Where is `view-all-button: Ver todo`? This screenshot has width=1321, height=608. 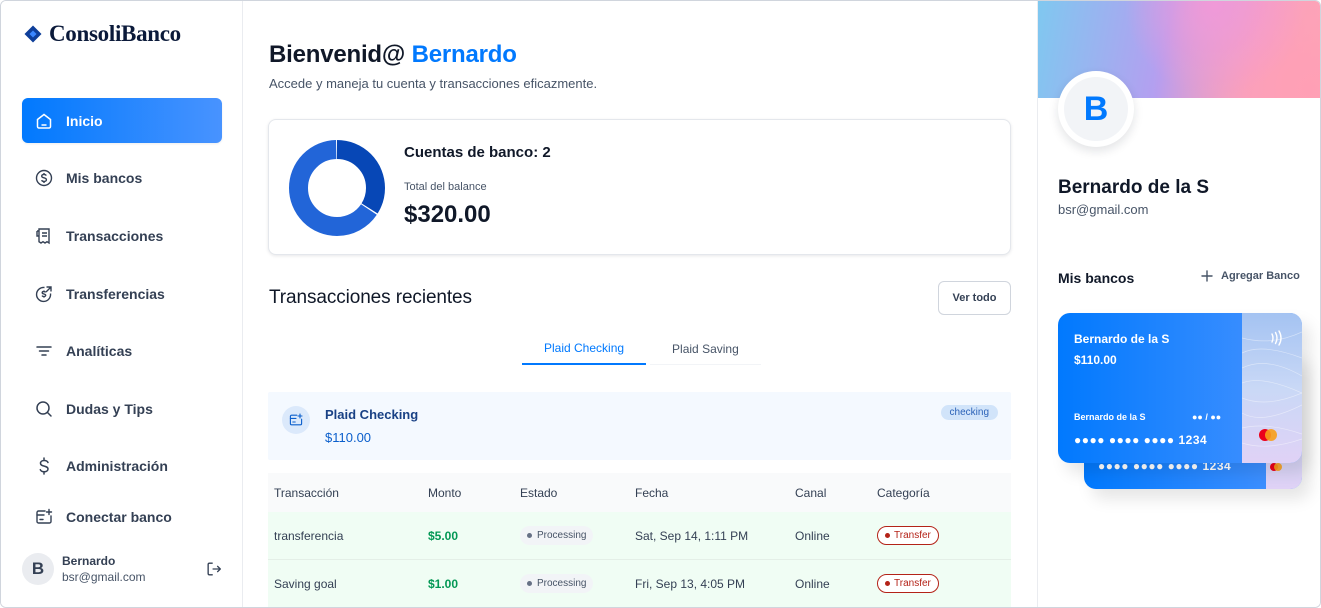
view-all-button: Ver todo is located at coordinates (974, 298).